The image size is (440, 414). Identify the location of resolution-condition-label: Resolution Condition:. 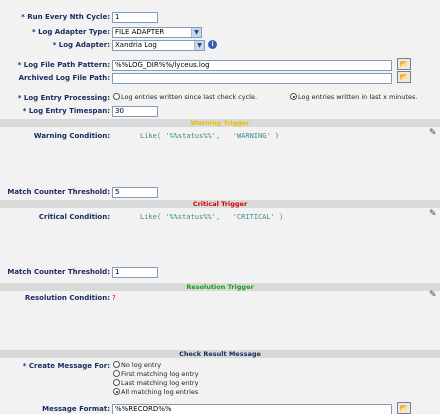
(67, 298).